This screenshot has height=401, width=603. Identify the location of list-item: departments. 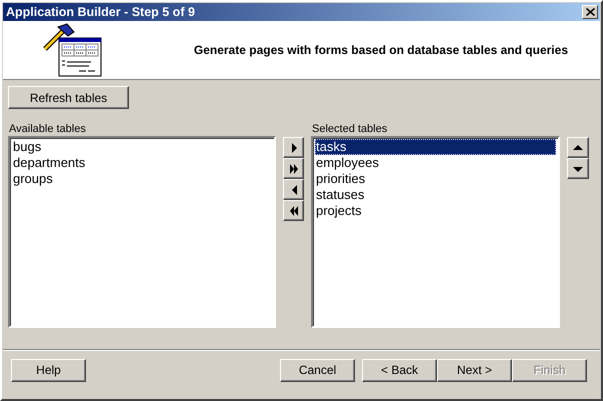
(142, 163).